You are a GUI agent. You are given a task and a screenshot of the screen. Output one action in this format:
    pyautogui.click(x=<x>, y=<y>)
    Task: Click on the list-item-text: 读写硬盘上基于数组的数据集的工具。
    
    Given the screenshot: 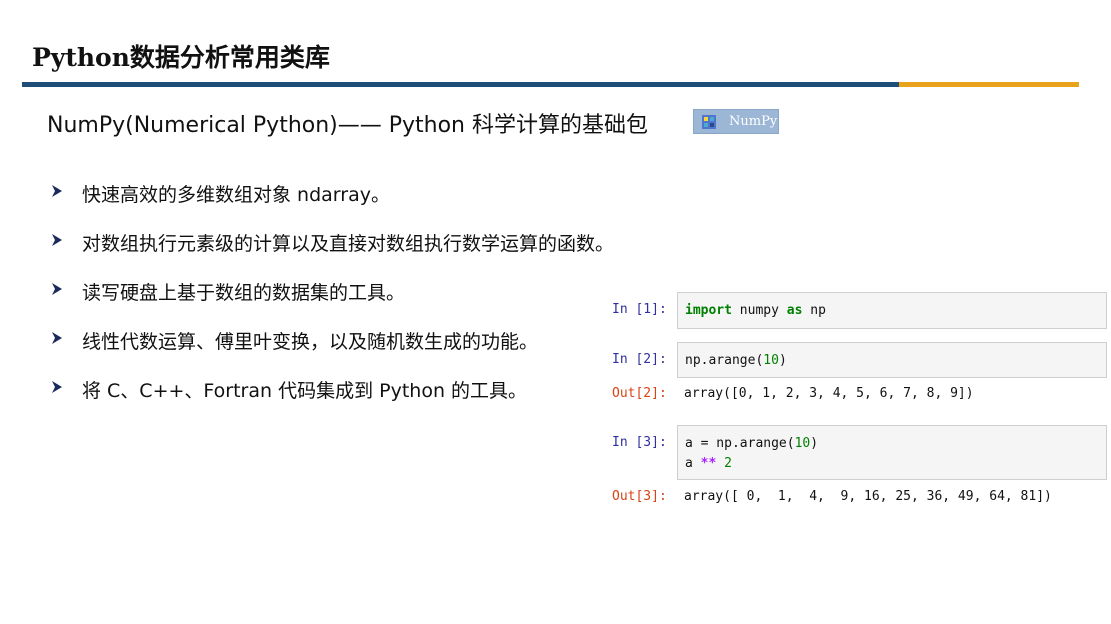 What is the action you would take?
    pyautogui.click(x=244, y=293)
    